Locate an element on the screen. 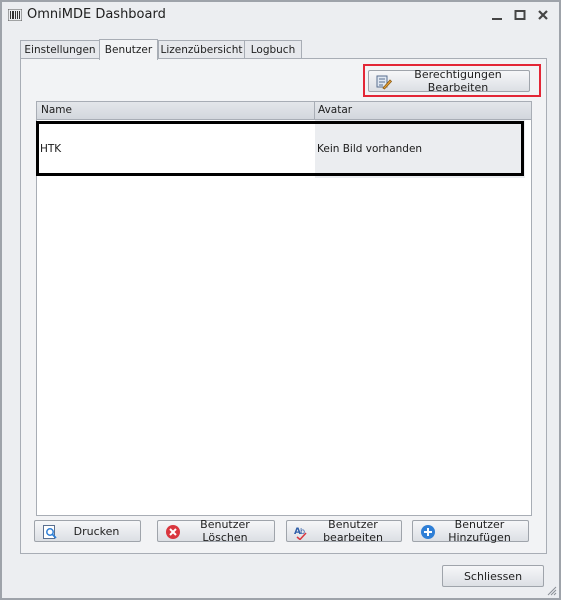 This screenshot has height=600, width=561. add-user-button: Benutzer Hinzufügen is located at coordinates (470, 531).